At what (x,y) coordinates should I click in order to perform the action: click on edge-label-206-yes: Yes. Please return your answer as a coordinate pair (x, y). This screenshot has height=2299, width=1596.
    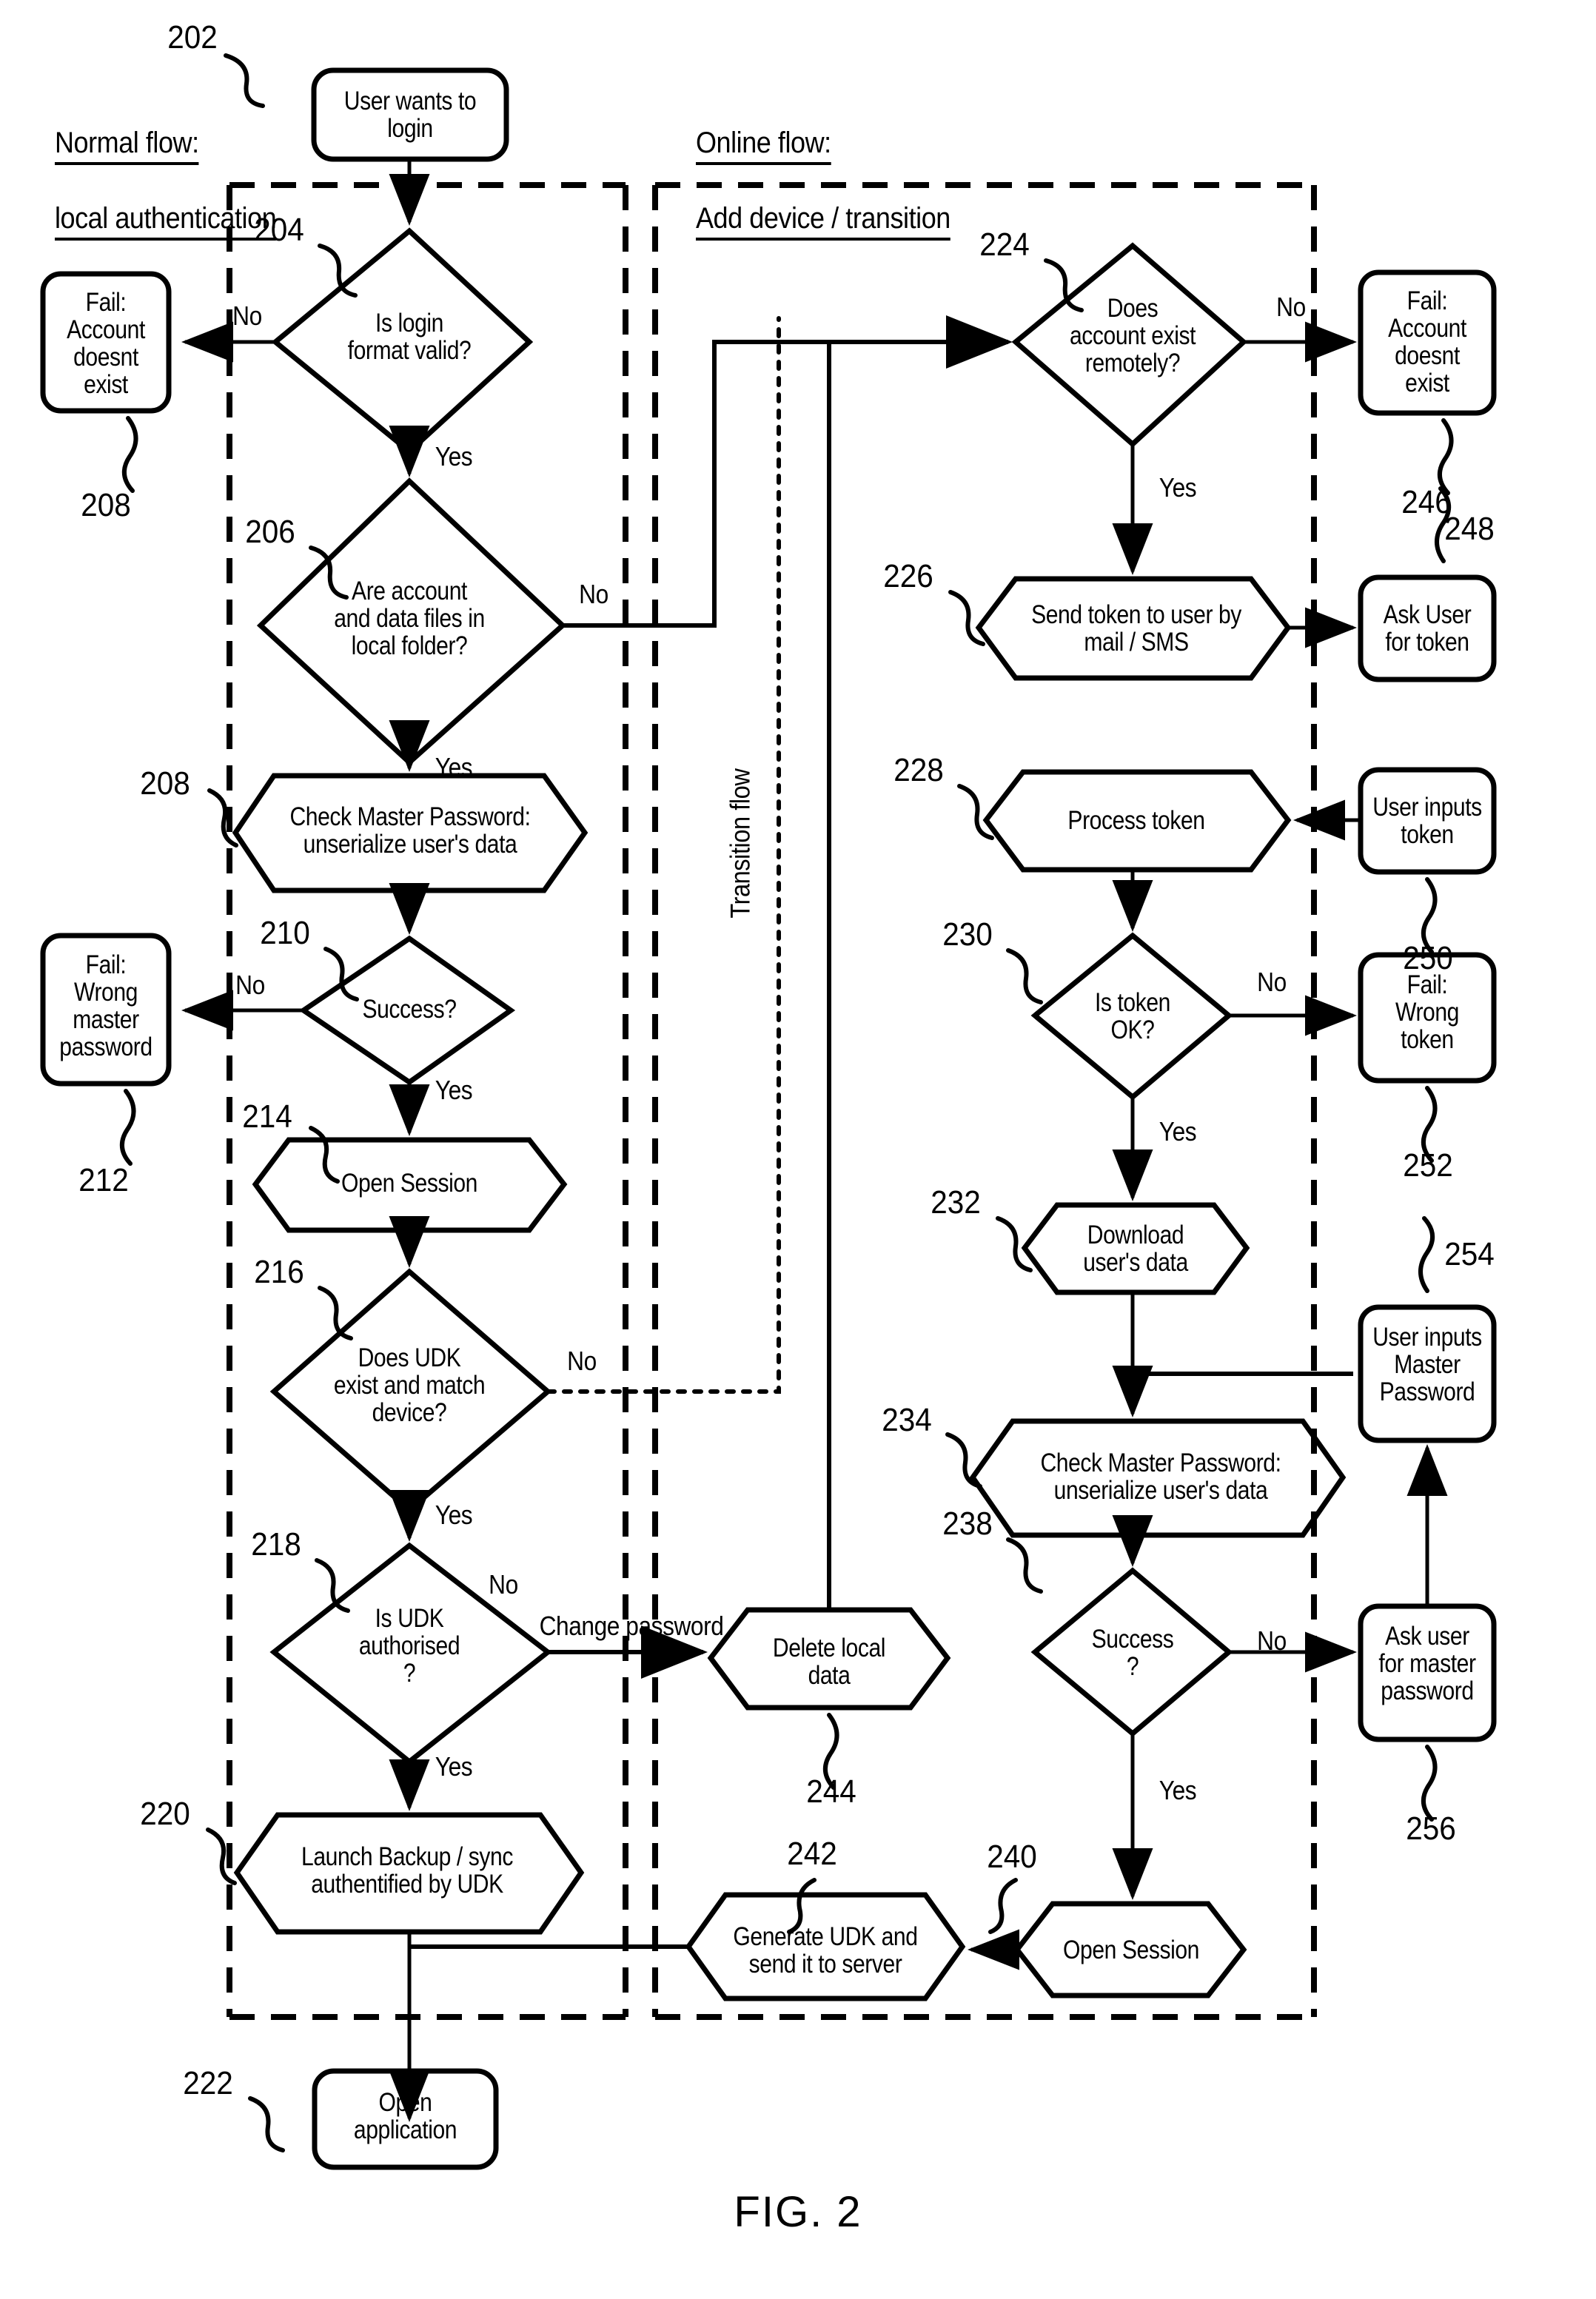
    Looking at the image, I should click on (454, 767).